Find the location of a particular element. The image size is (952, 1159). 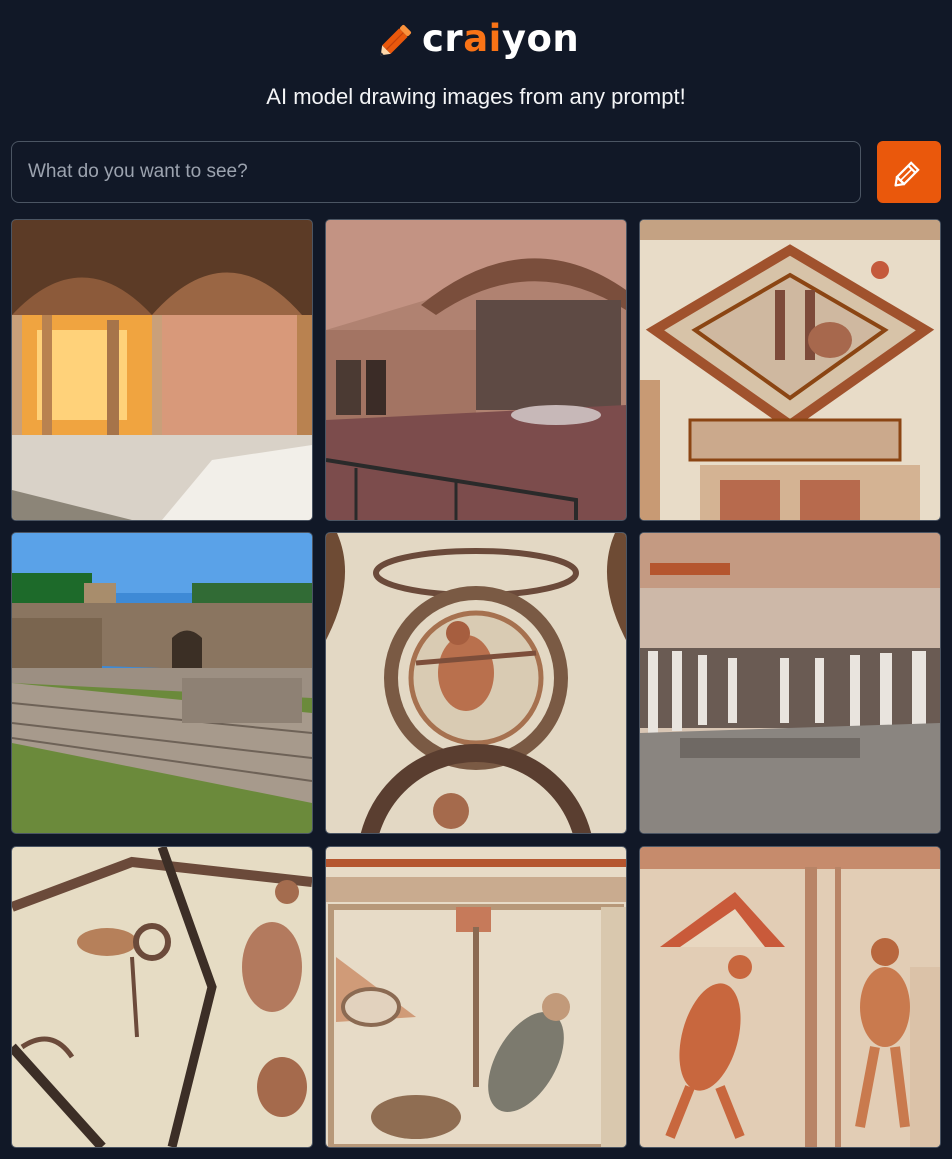

brand-name-prefix: cr is located at coordinates (443, 38).